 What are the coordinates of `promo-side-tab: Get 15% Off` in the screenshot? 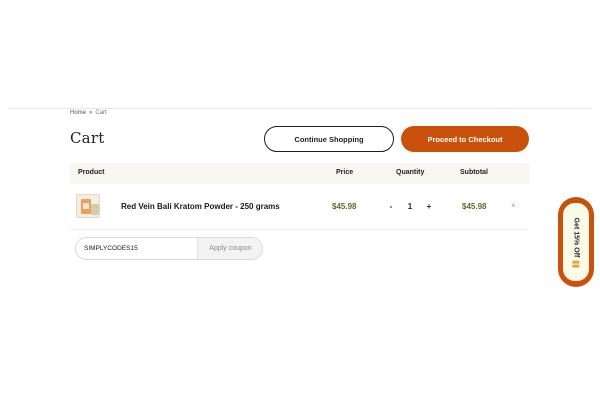 It's located at (576, 242).